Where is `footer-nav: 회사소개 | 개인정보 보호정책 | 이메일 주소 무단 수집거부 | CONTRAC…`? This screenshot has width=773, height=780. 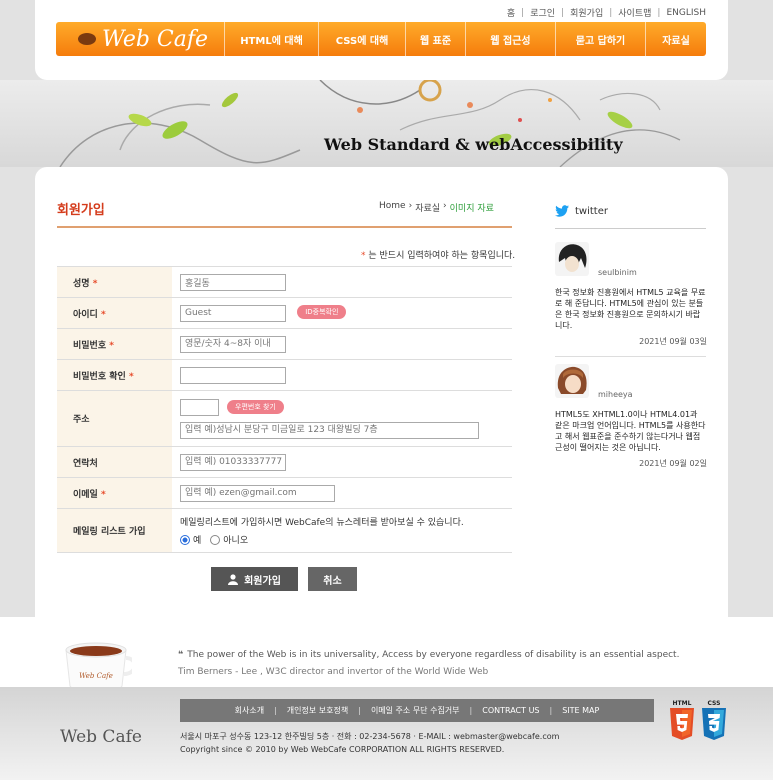
footer-nav: 회사소개 | 개인정보 보호정책 | 이메일 주소 무단 수집거부 | CONTRAC… is located at coordinates (417, 710).